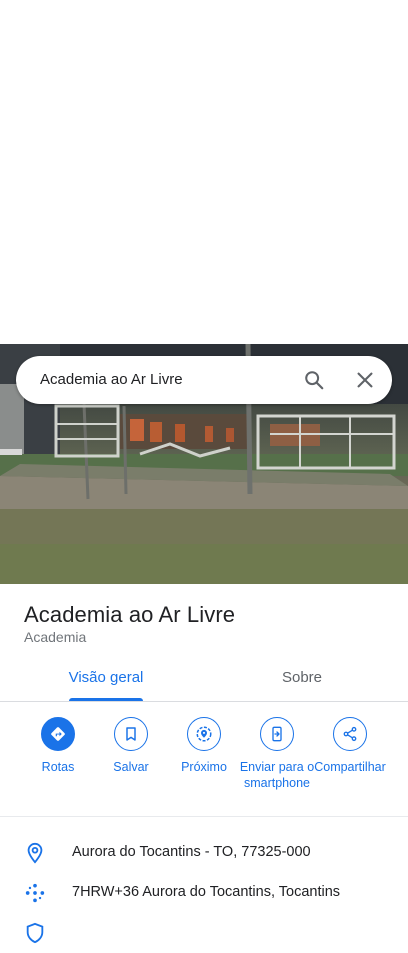  I want to click on search-icon, so click(314, 380).